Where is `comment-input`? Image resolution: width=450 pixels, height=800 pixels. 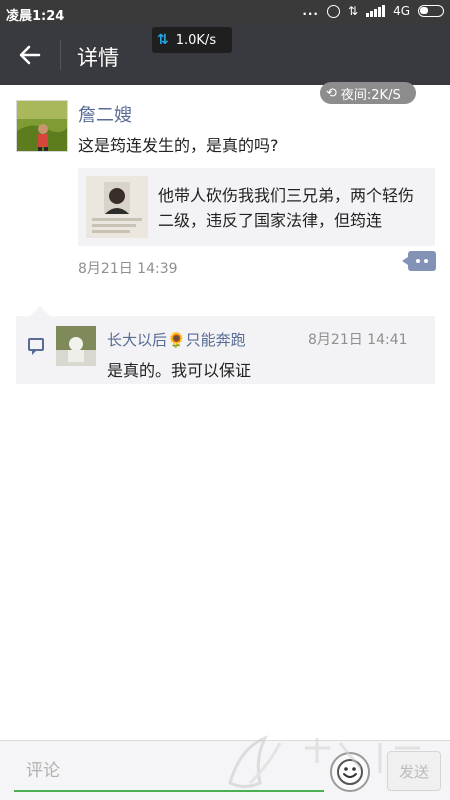
comment-input is located at coordinates (169, 771).